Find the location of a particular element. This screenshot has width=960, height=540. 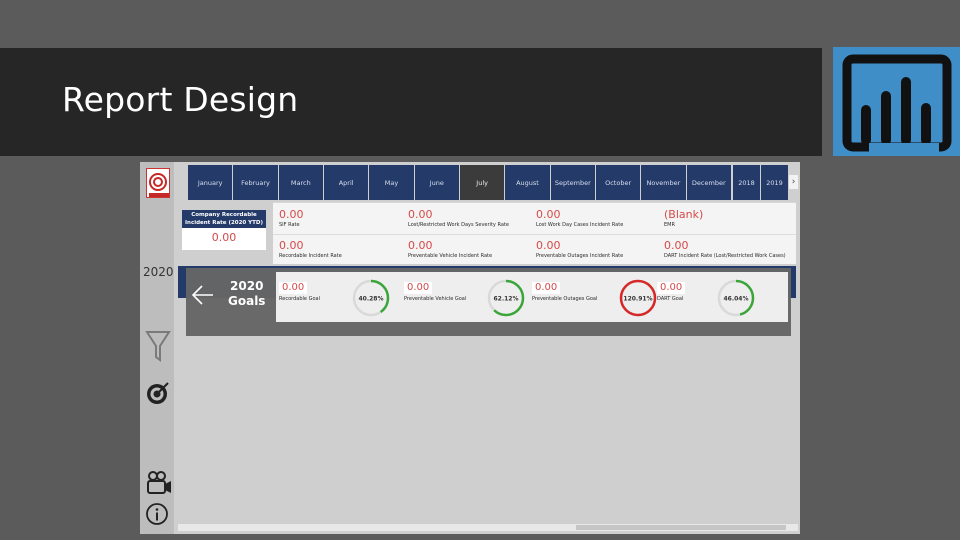

goal-label: DART Goal is located at coordinates (670, 299).